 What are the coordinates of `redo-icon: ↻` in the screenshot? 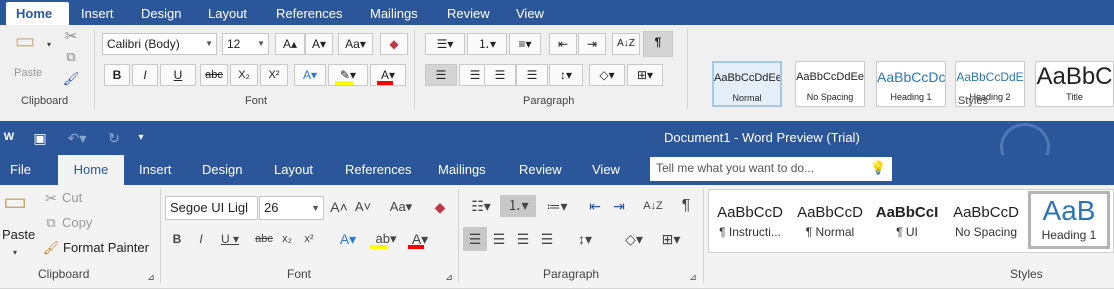 It's located at (114, 138).